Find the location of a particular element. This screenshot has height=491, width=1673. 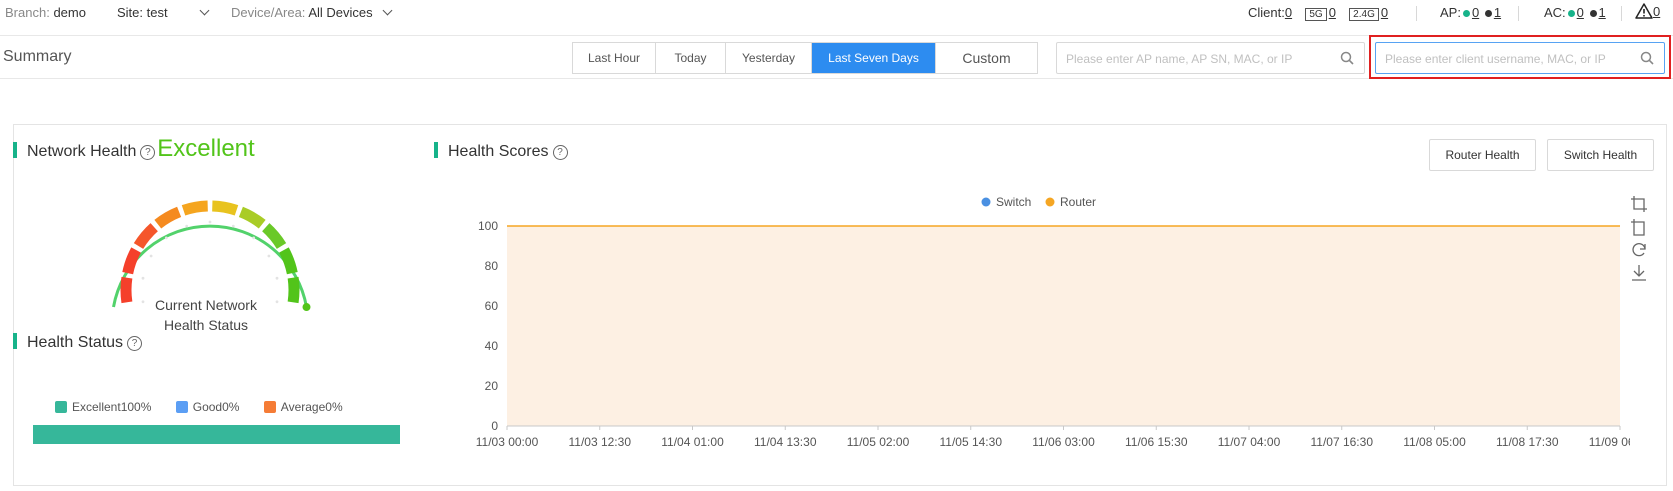

x-tick-label: 11/03 12:30 is located at coordinates (599, 442).